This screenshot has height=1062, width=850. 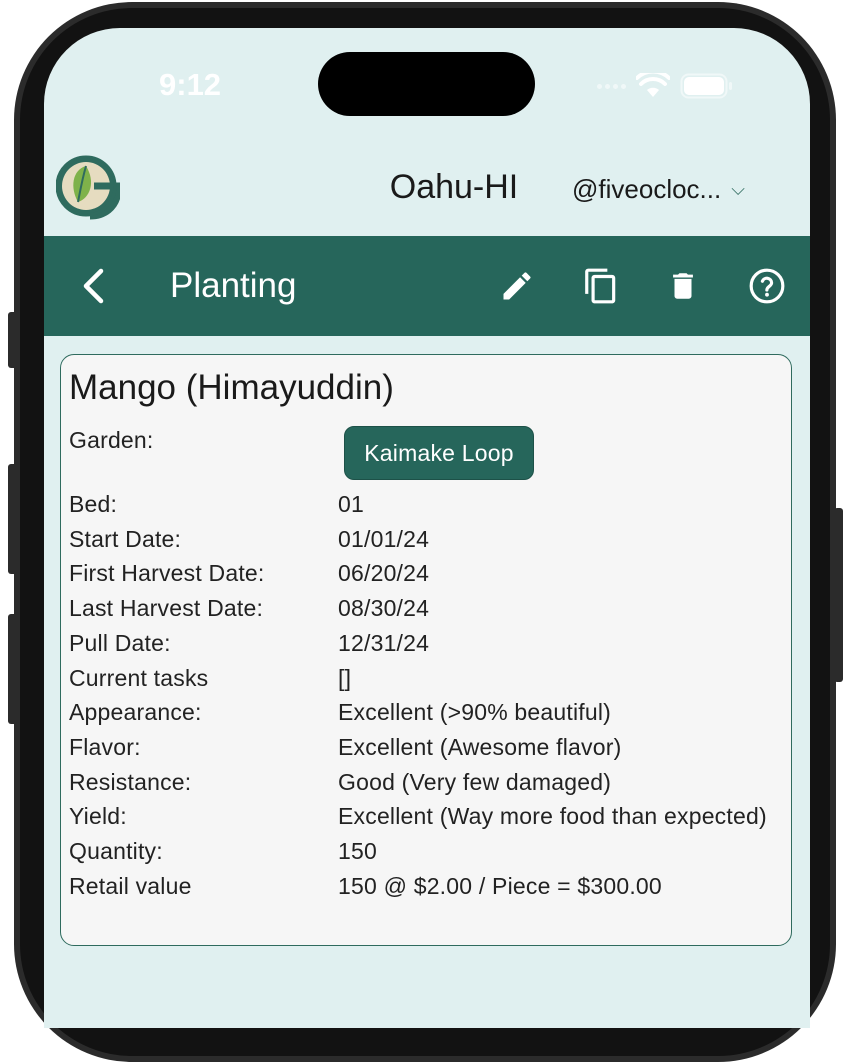 What do you see at coordinates (475, 712) in the screenshot?
I see `detail-value: Excellent (>90% beautiful)` at bounding box center [475, 712].